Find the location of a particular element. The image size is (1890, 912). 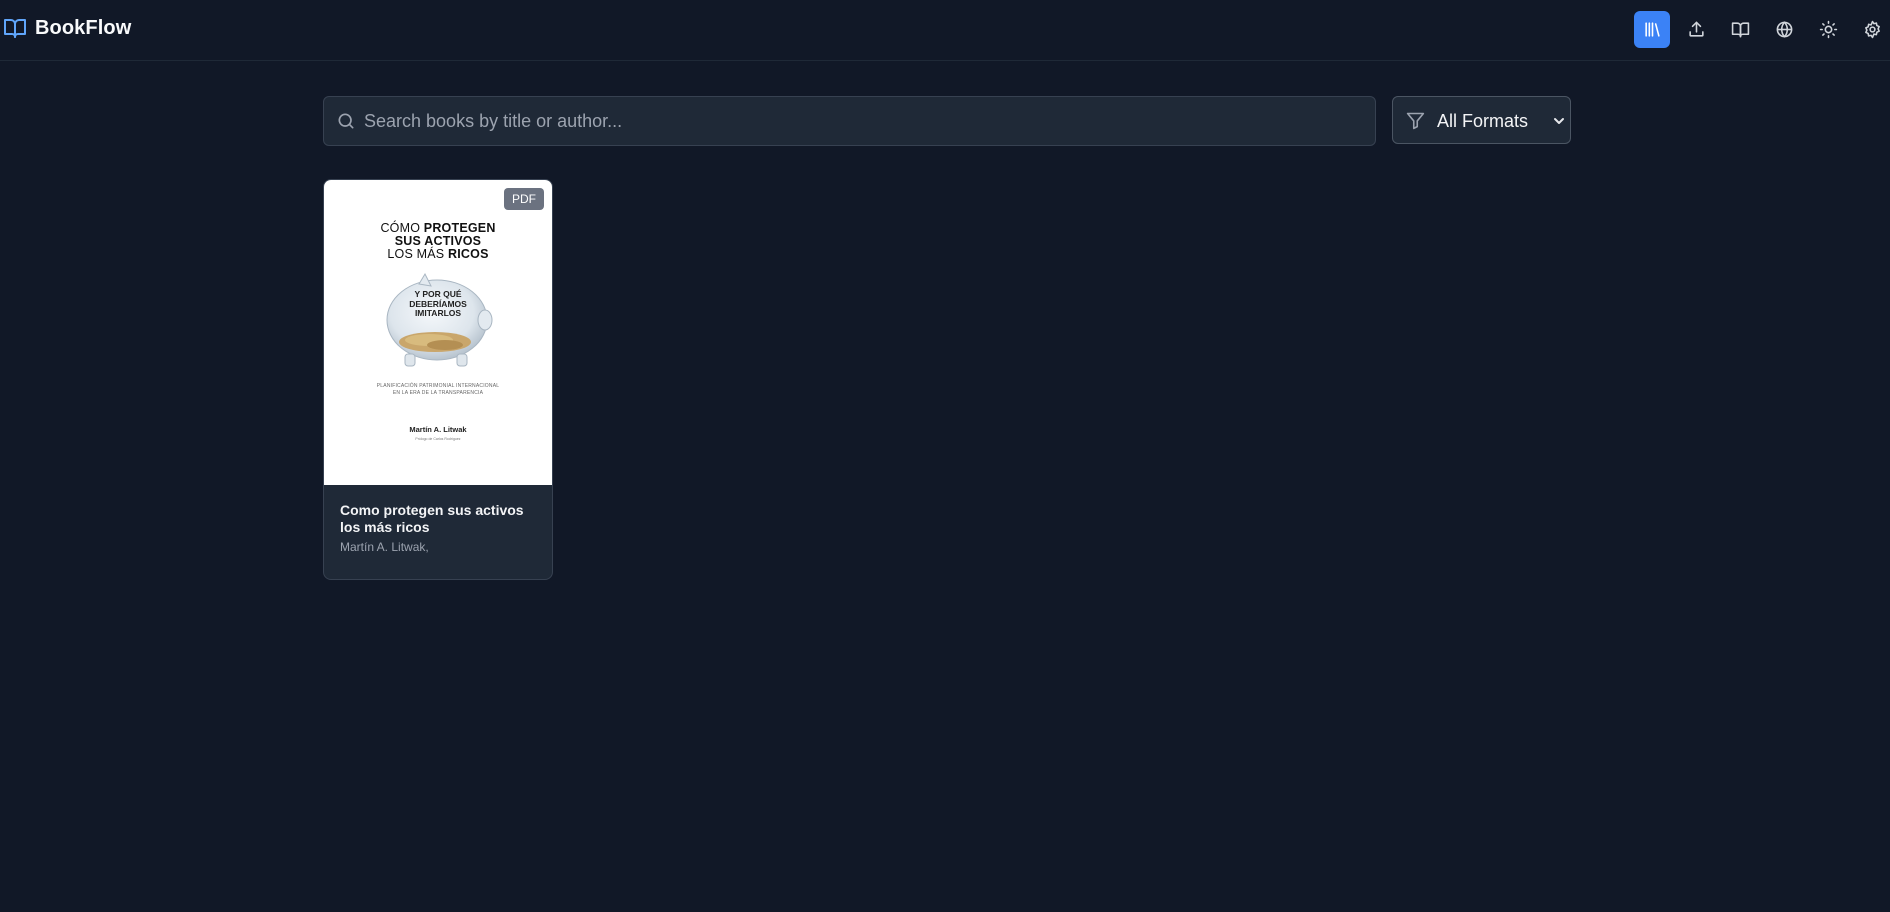

brand: BookFlow is located at coordinates (67, 28).